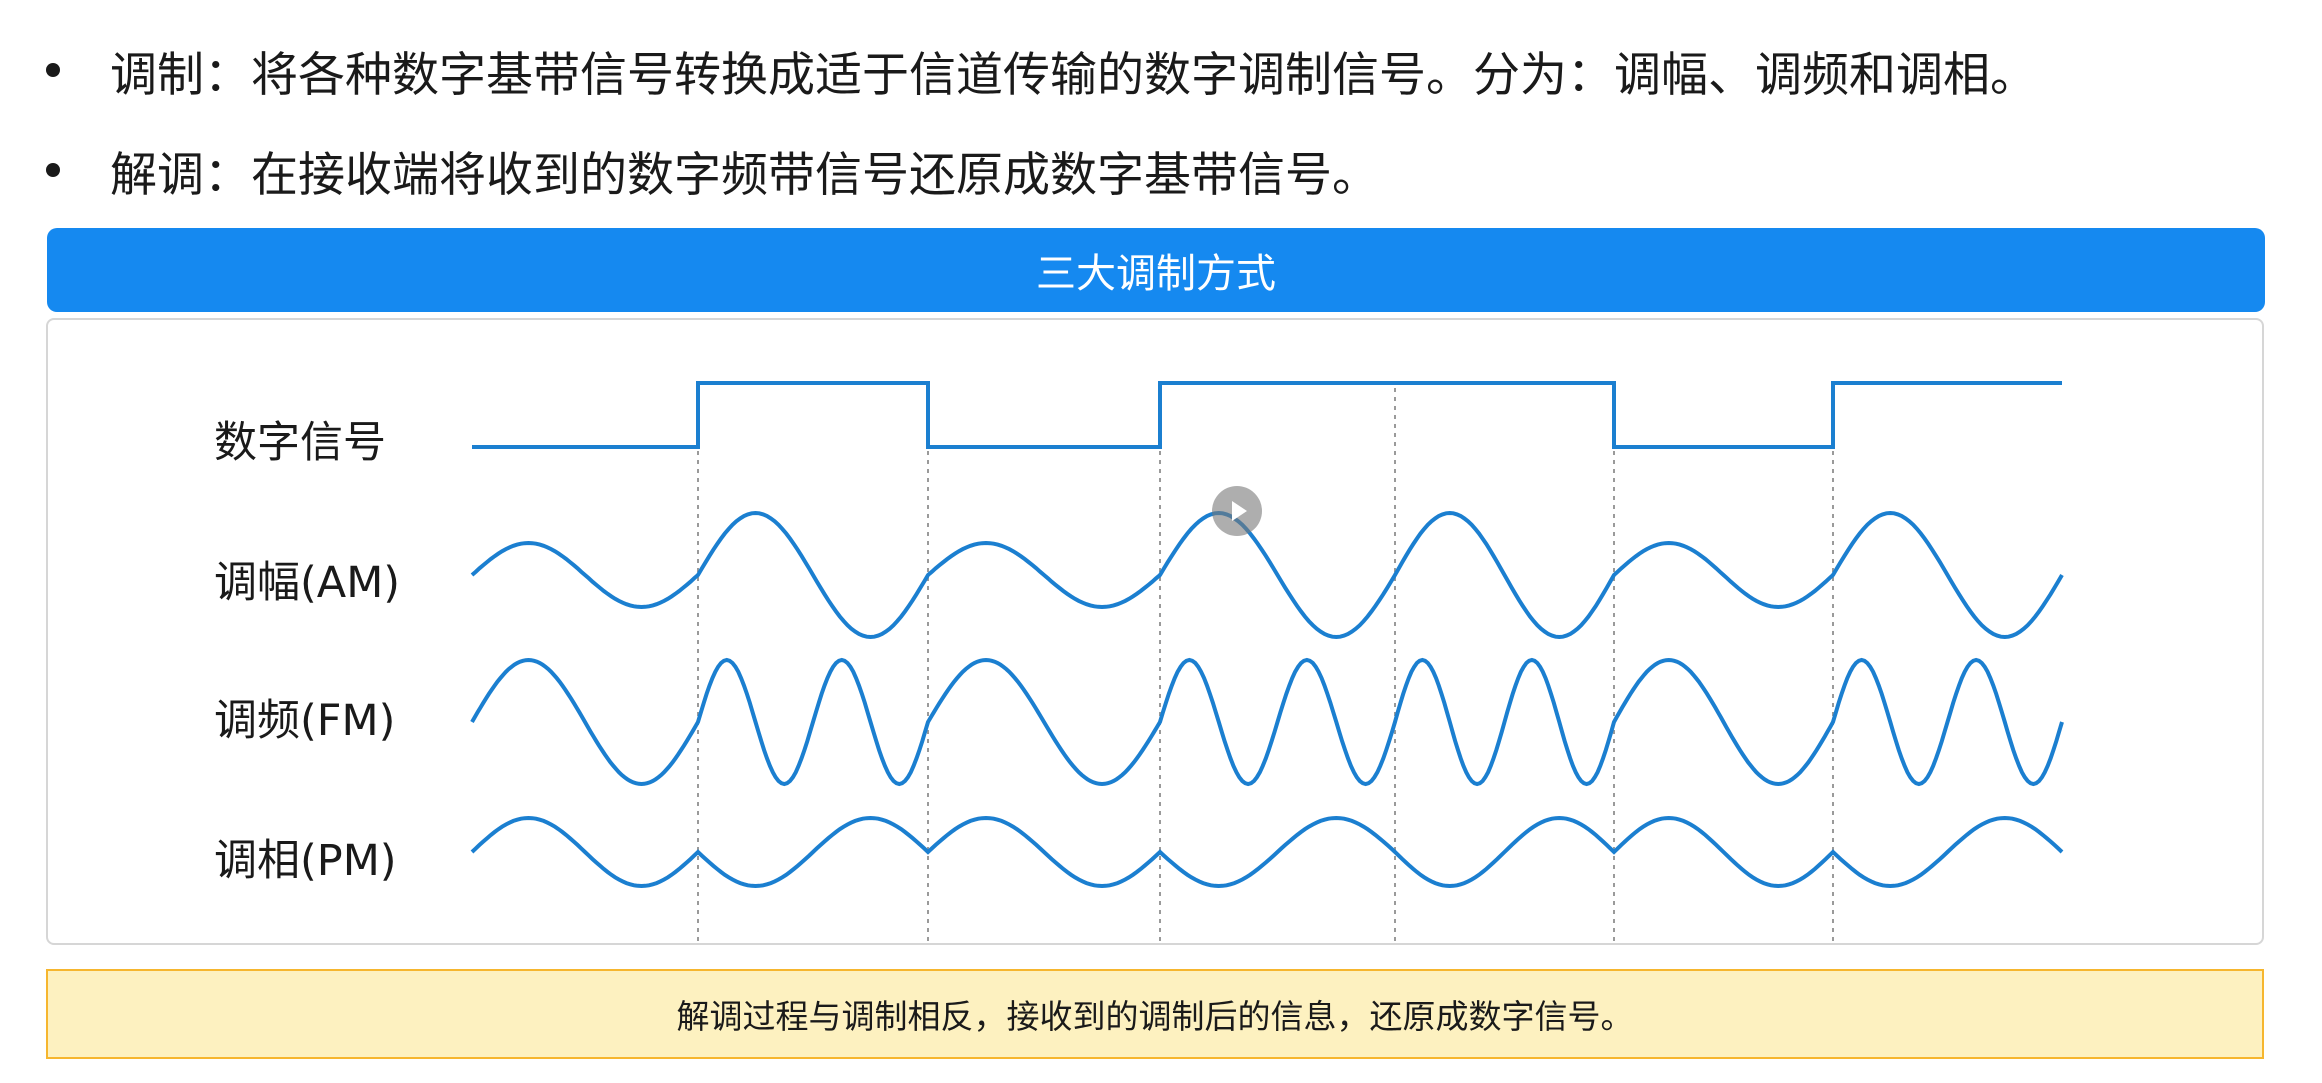  I want to click on pm-wave, so click(1267, 852).